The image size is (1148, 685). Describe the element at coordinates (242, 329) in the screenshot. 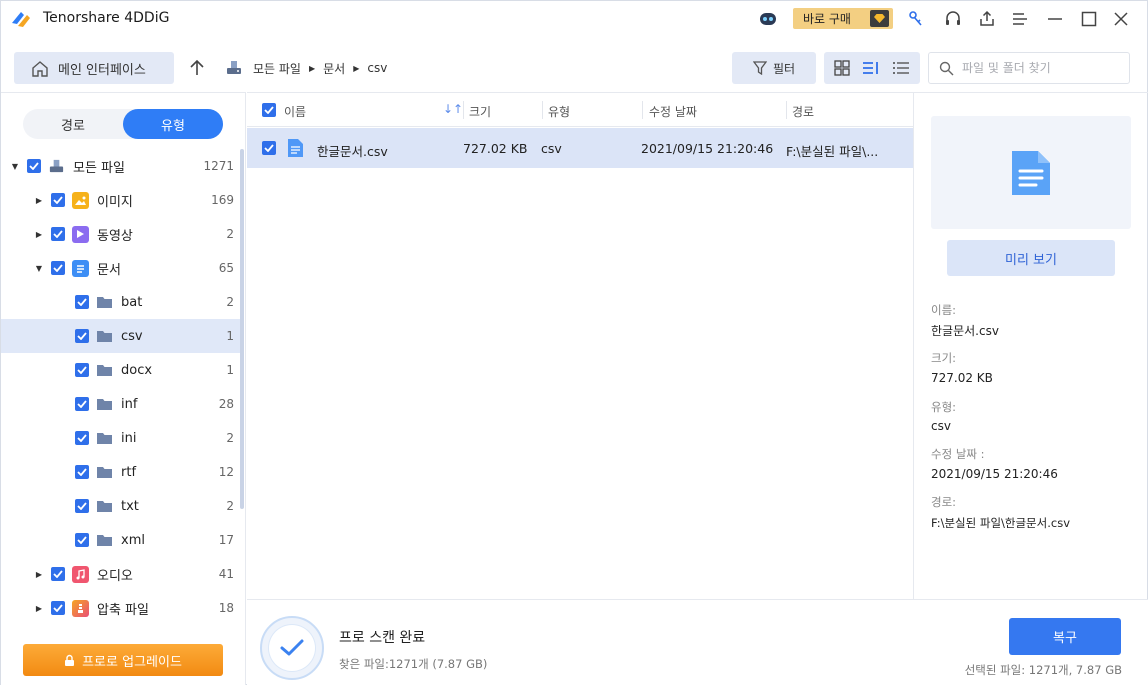

I see `sidebar-scrollbar` at that location.